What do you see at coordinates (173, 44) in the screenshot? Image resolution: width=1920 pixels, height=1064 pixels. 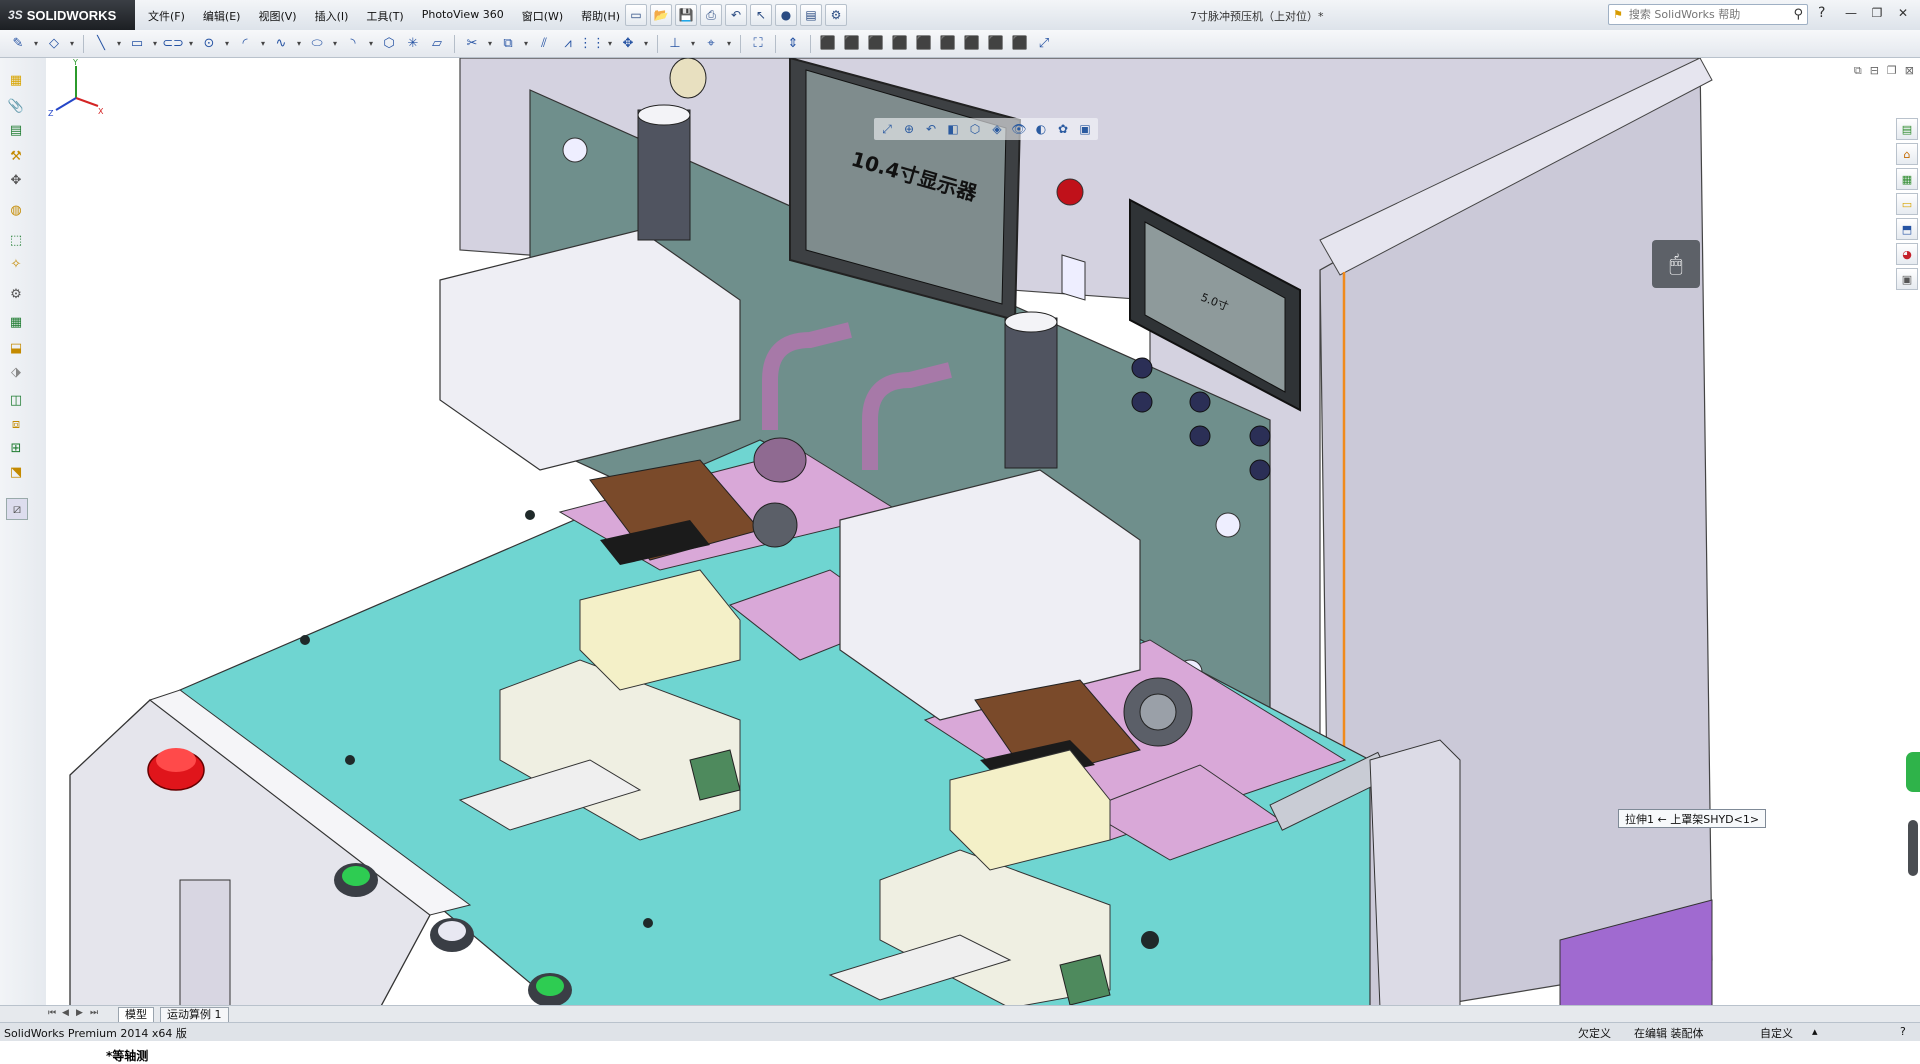 I see `slot-icon: ⊂⊃` at bounding box center [173, 44].